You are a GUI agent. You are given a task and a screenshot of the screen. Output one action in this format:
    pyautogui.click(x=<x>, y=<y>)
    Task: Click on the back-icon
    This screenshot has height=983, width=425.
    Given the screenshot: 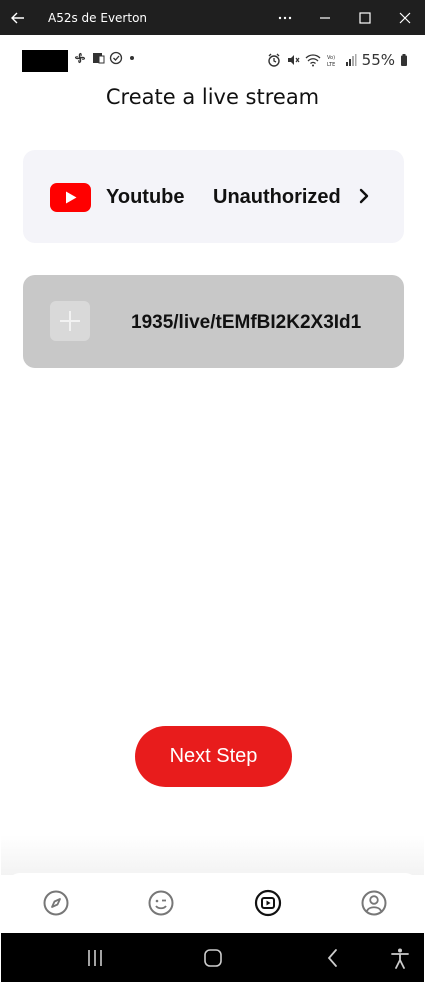 What is the action you would take?
    pyautogui.click(x=333, y=958)
    